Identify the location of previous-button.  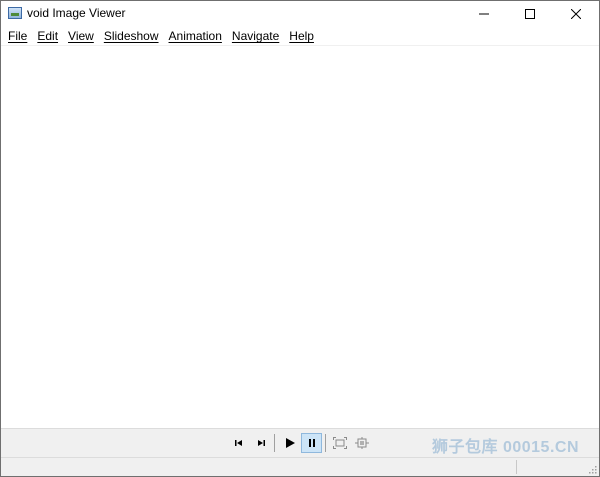
(238, 443).